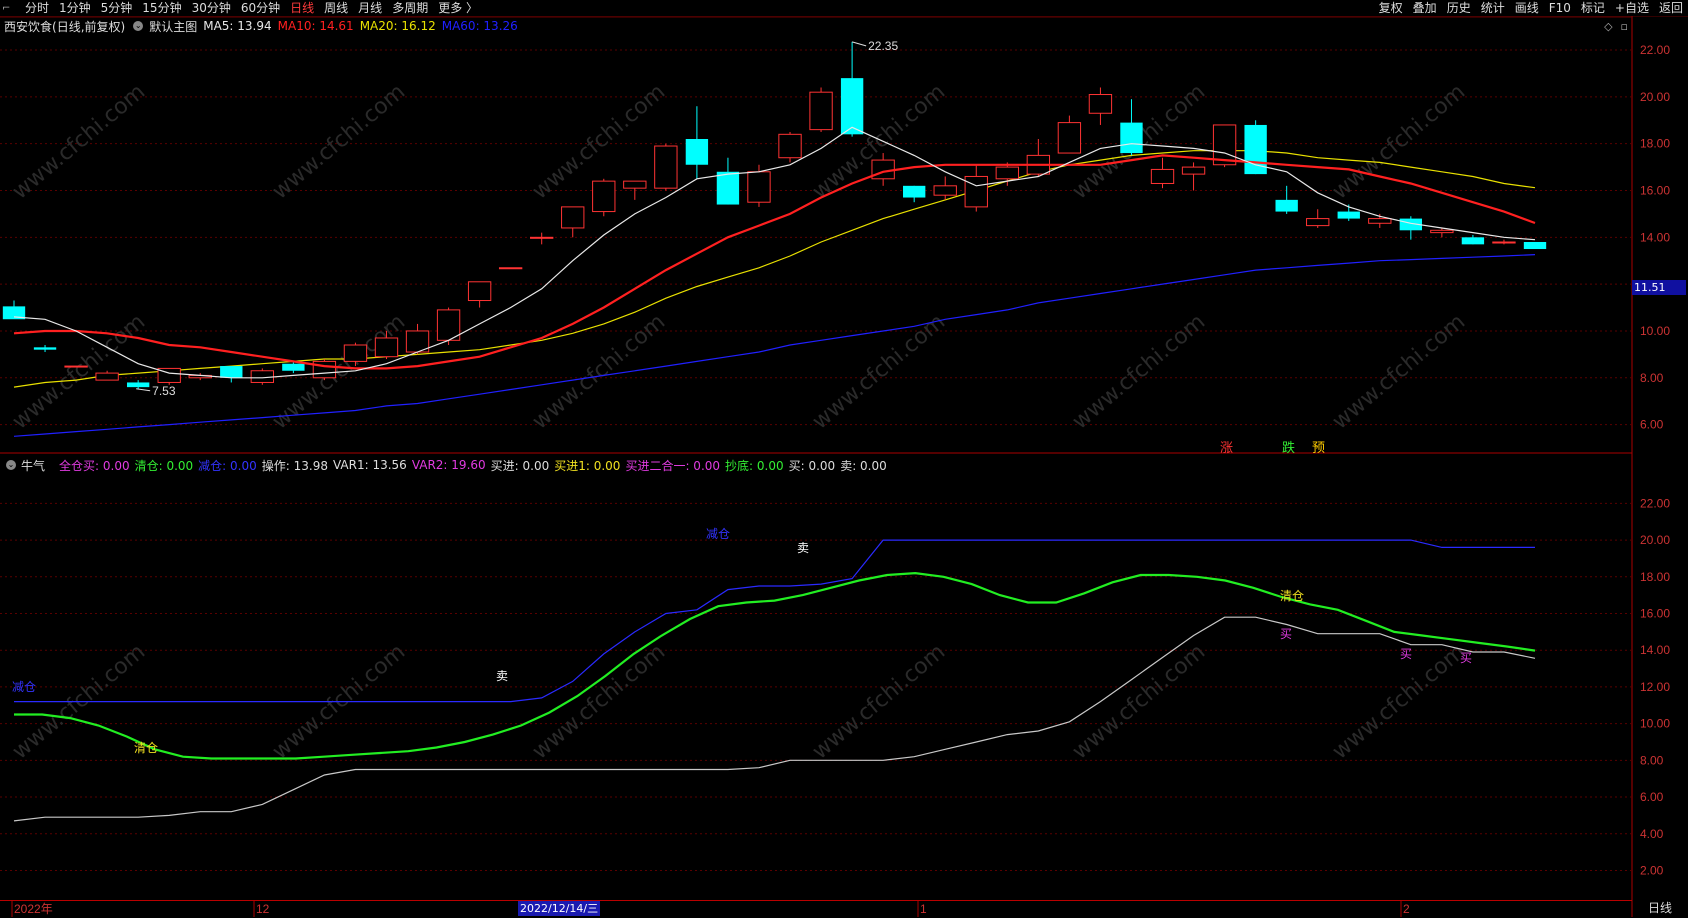 This screenshot has width=1688, height=918. Describe the element at coordinates (1655, 724) in the screenshot. I see `sub-axis-label: 10.00` at that location.